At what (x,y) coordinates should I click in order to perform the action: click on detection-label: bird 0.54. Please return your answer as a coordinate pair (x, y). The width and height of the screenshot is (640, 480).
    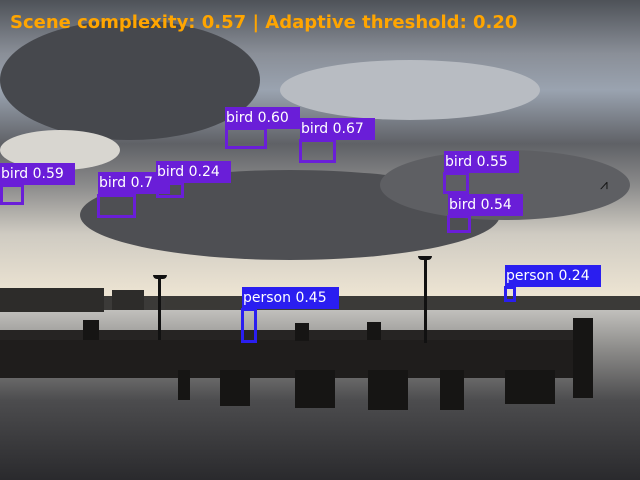
    Looking at the image, I should click on (485, 205).